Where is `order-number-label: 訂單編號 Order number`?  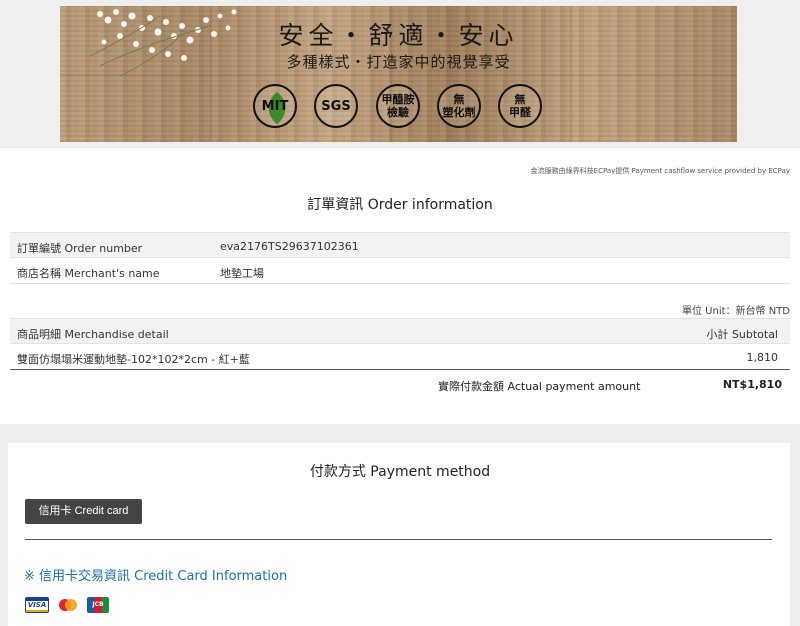 order-number-label: 訂單編號 Order number is located at coordinates (80, 248).